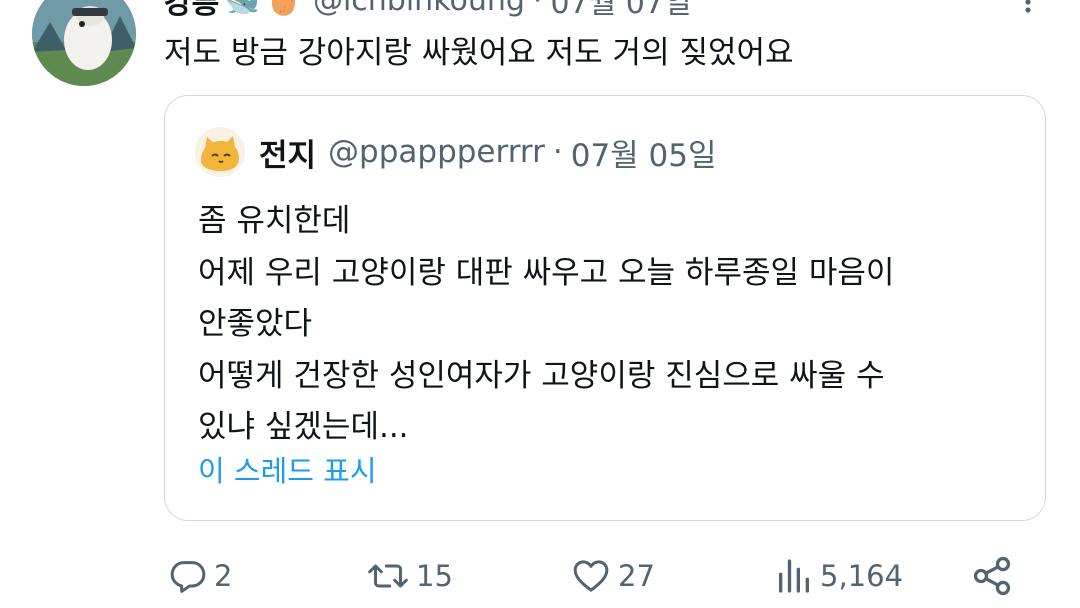 The image size is (1080, 608). What do you see at coordinates (636, 576) in the screenshot?
I see `like-count: 27` at bounding box center [636, 576].